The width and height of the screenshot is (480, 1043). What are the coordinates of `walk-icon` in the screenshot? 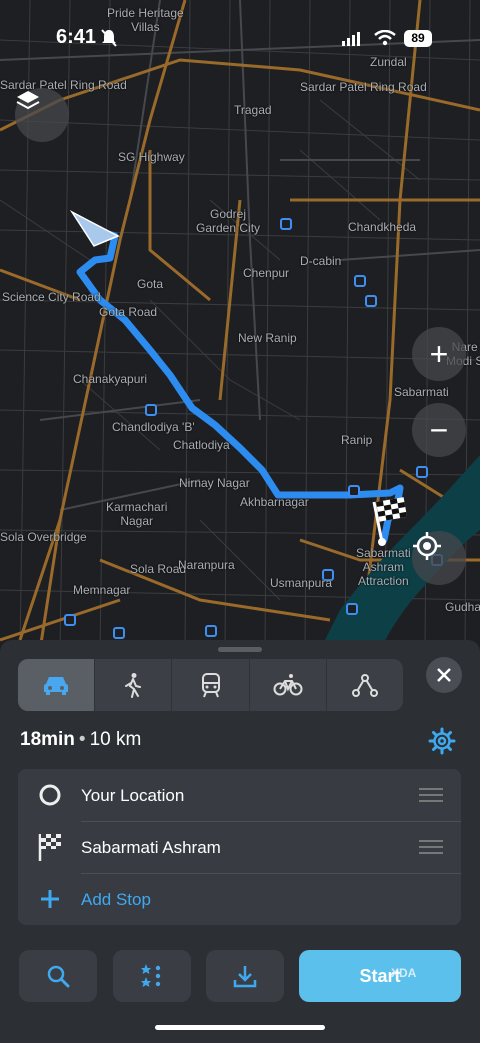 It's located at (133, 685).